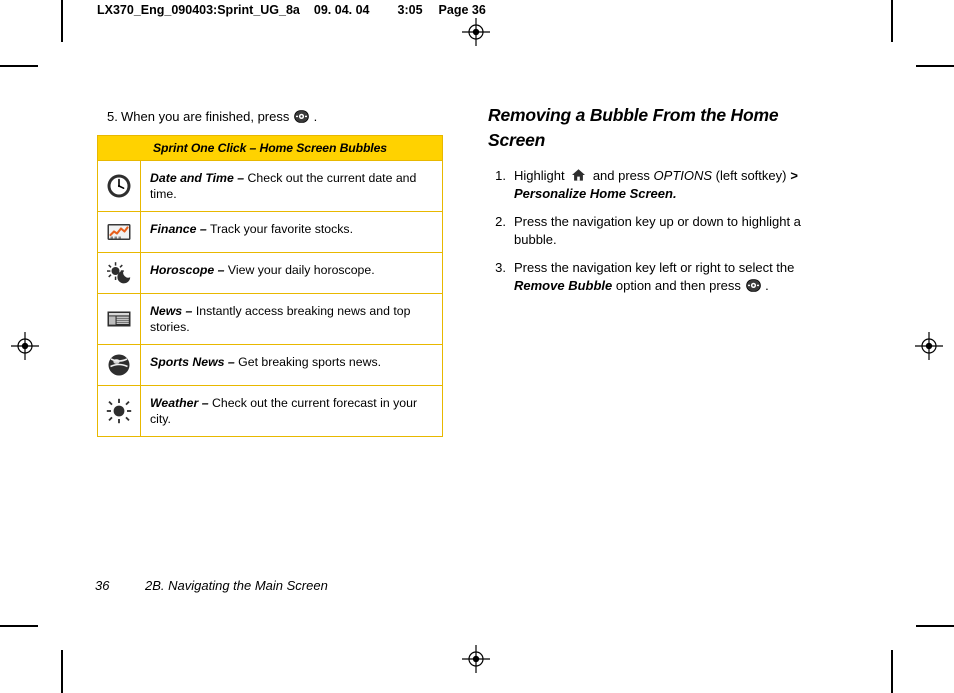  What do you see at coordinates (462, 10) in the screenshot?
I see `slug-page-label: Page 36` at bounding box center [462, 10].